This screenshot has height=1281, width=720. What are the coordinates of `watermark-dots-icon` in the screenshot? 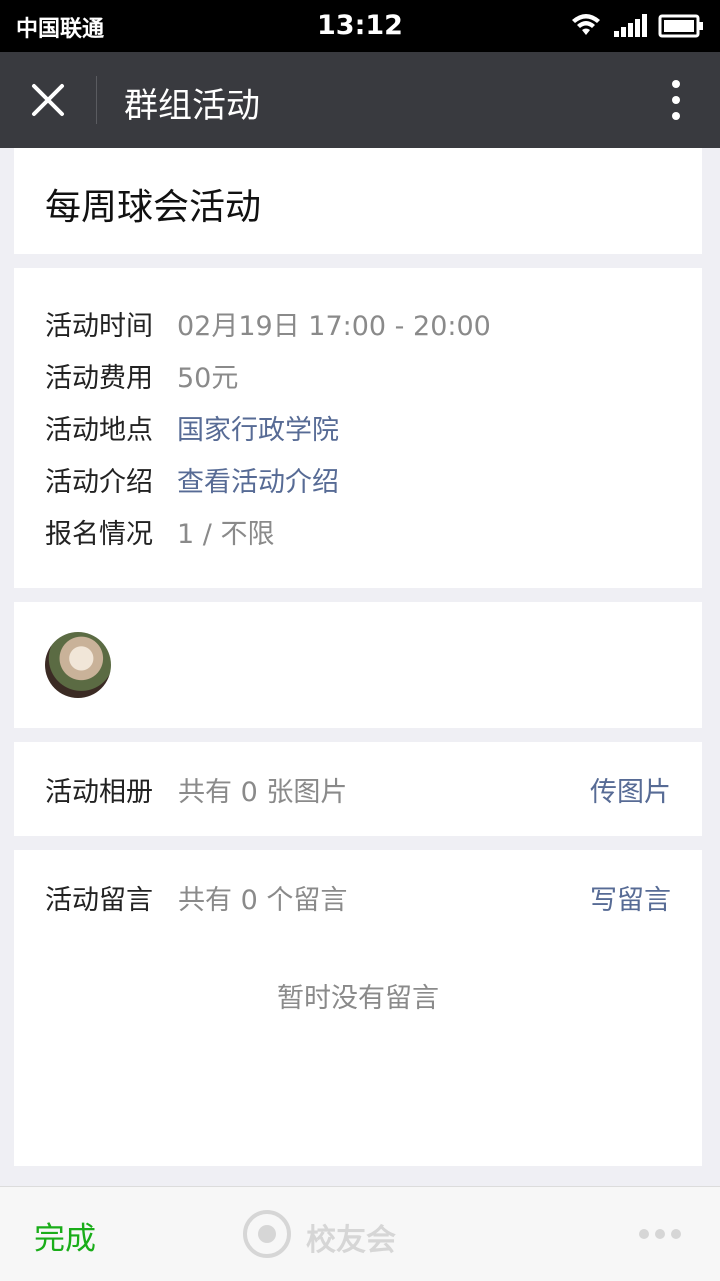 It's located at (660, 1234).